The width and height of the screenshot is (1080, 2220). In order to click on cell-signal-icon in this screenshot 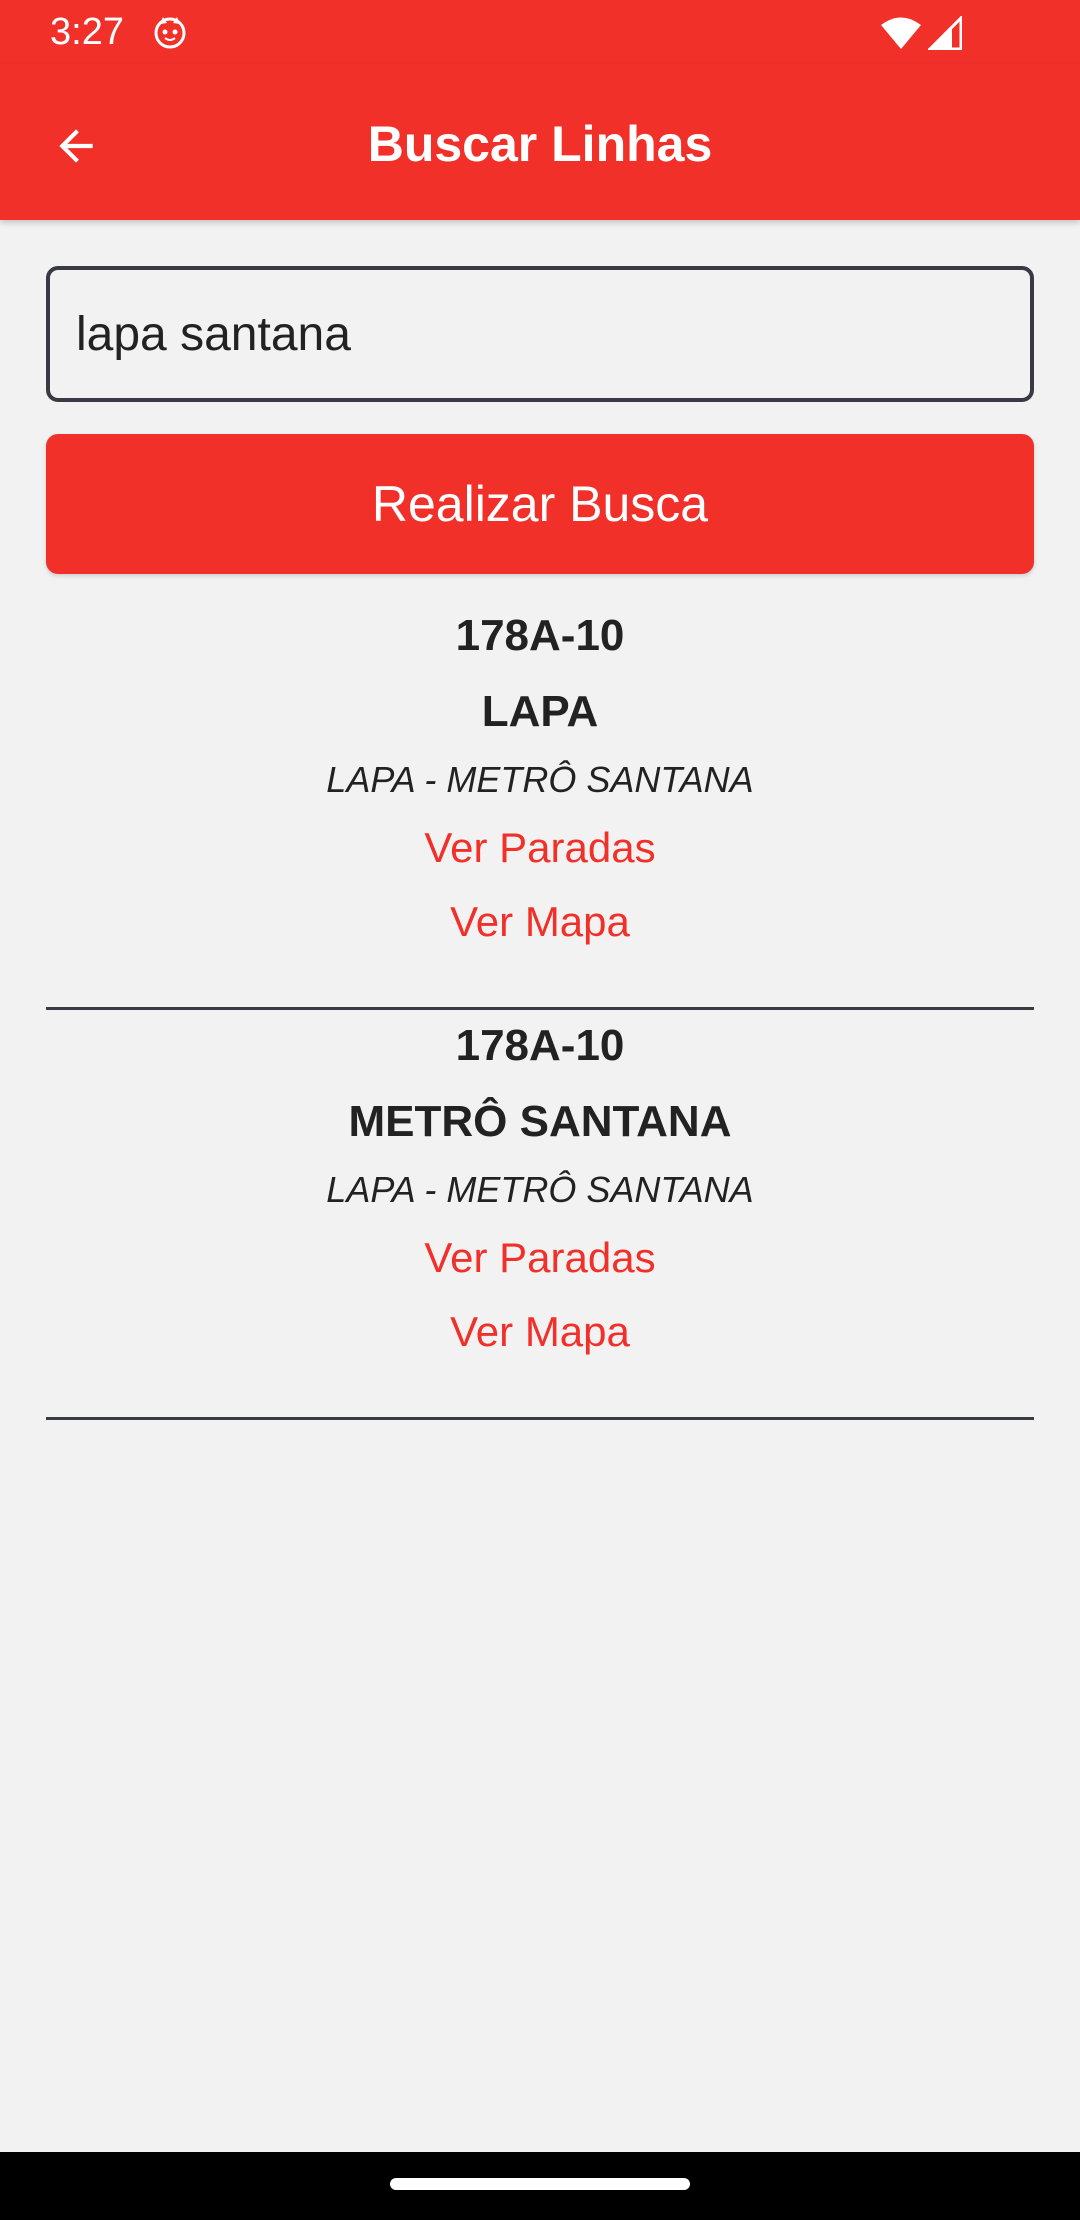, I will do `click(945, 33)`.